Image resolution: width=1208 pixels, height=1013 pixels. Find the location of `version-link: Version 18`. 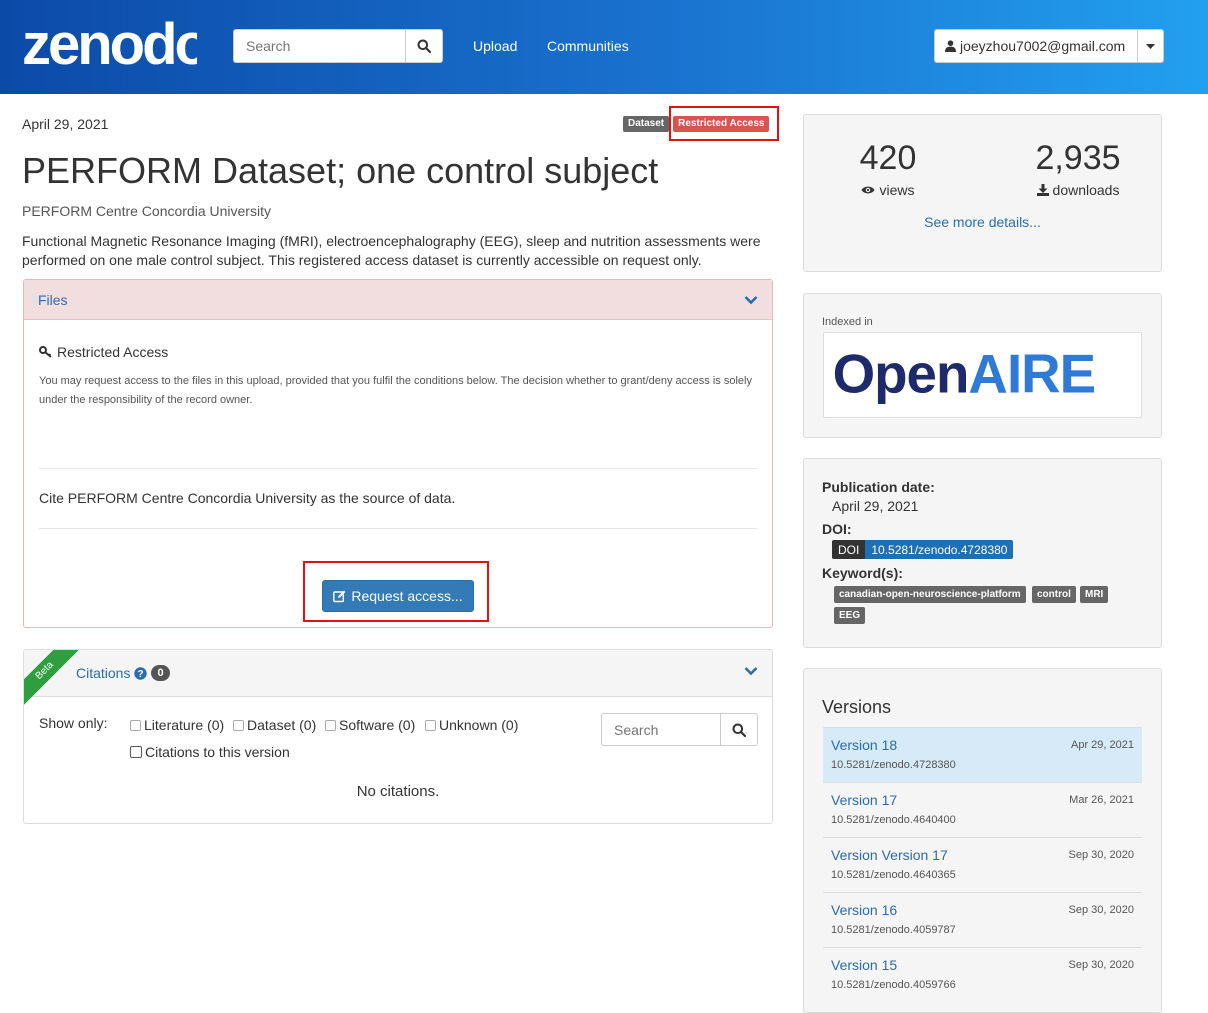

version-link: Version 18 is located at coordinates (864, 745).